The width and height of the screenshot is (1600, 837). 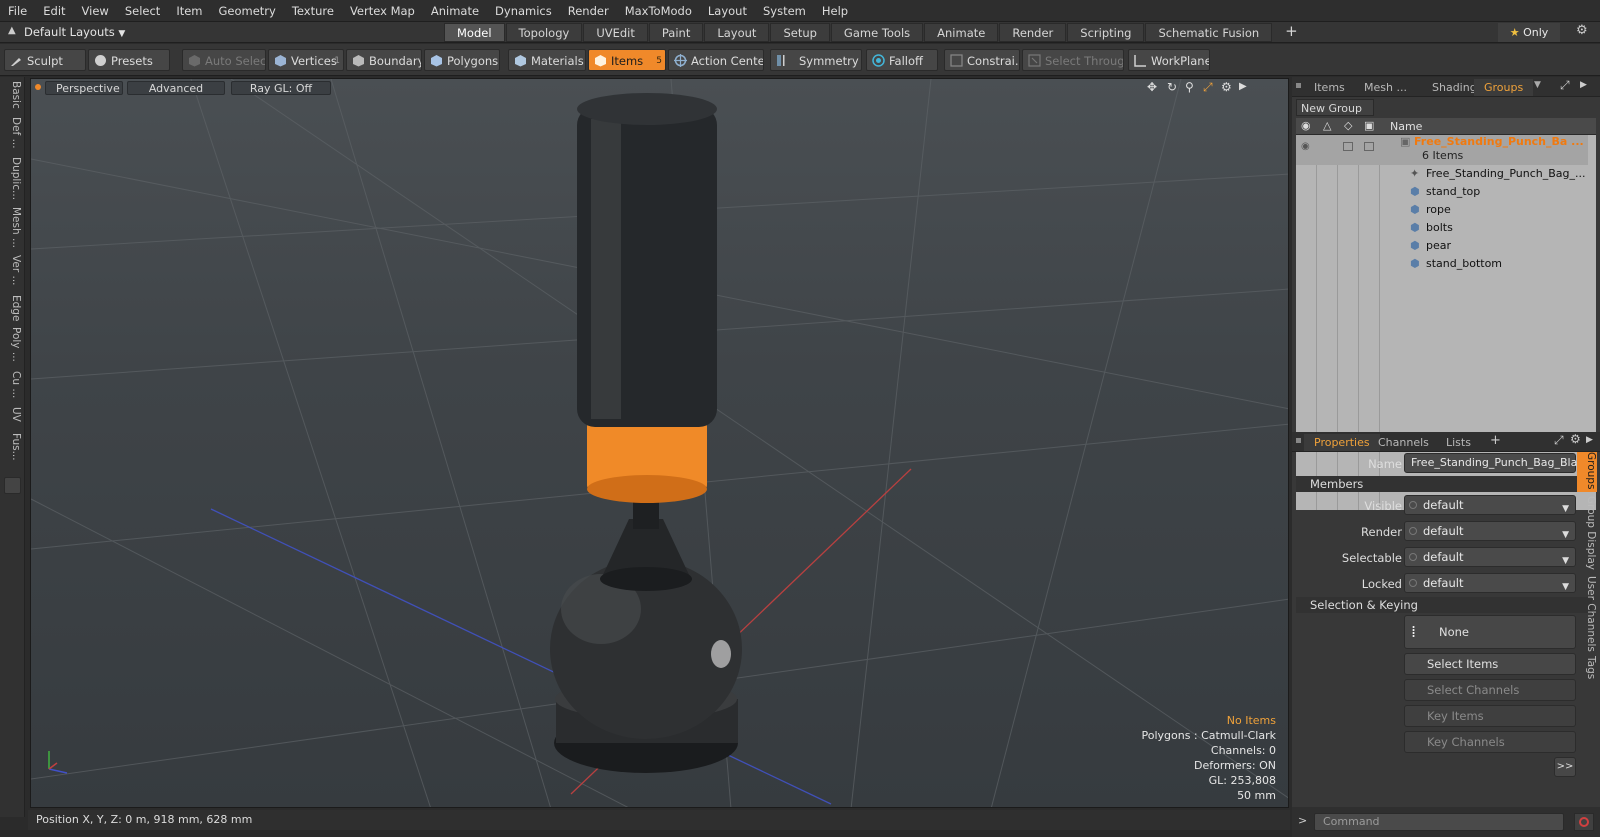 What do you see at coordinates (1565, 767) in the screenshot?
I see `more-button: >>` at bounding box center [1565, 767].